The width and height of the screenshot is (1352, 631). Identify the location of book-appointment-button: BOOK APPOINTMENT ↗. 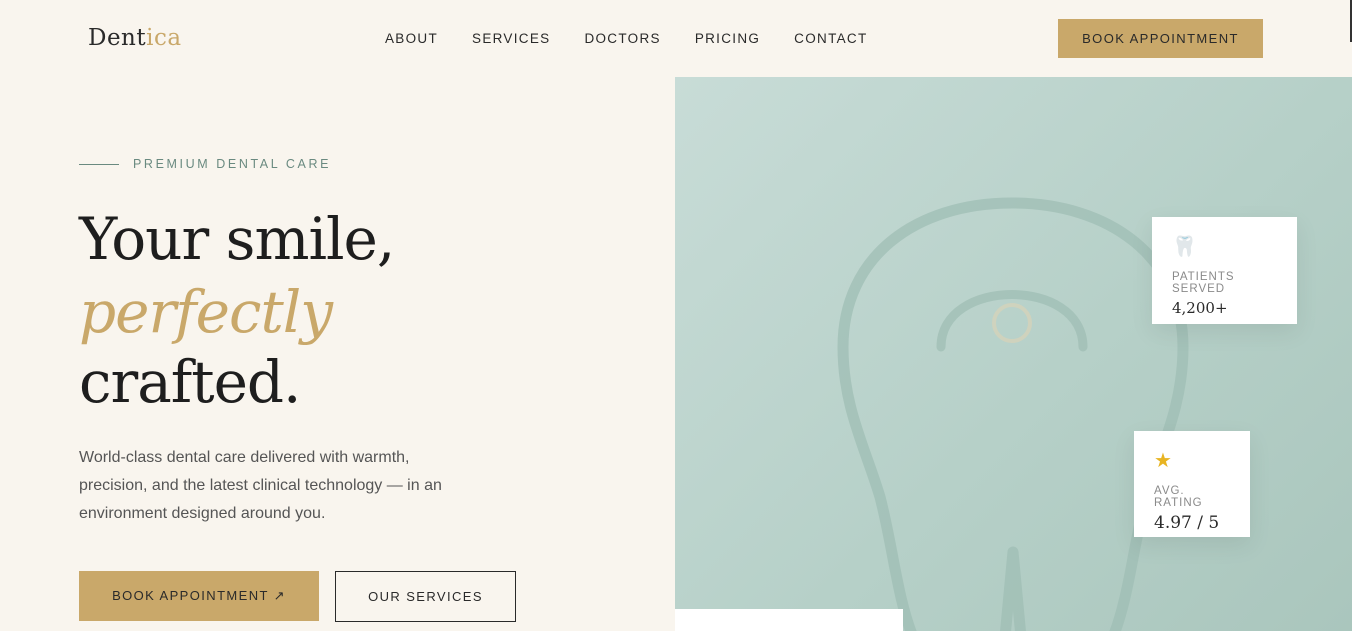
(199, 596).